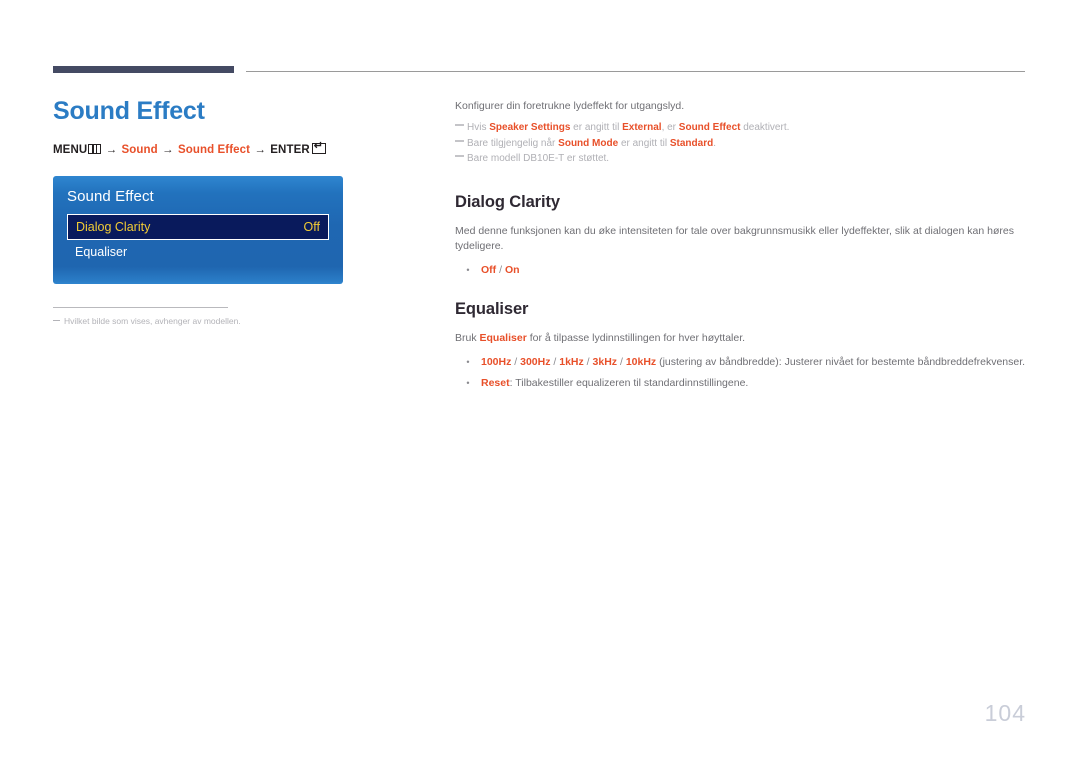 The width and height of the screenshot is (1080, 763). Describe the element at coordinates (311, 227) in the screenshot. I see `osd-row-value: Off` at that location.